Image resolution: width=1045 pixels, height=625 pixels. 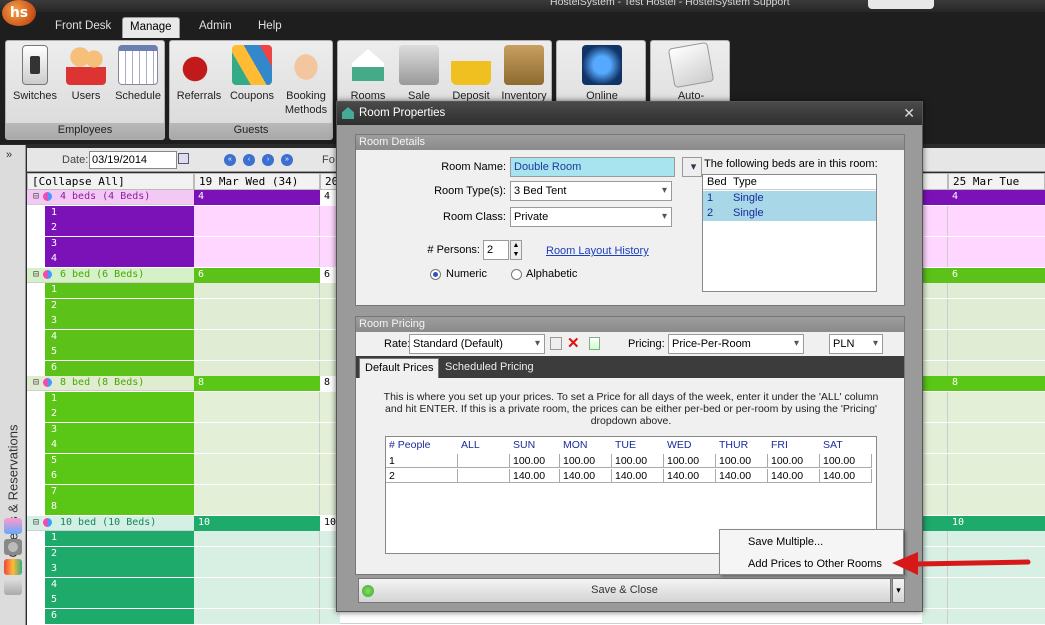 What do you see at coordinates (268, 160) in the screenshot?
I see `next-icon: ›` at bounding box center [268, 160].